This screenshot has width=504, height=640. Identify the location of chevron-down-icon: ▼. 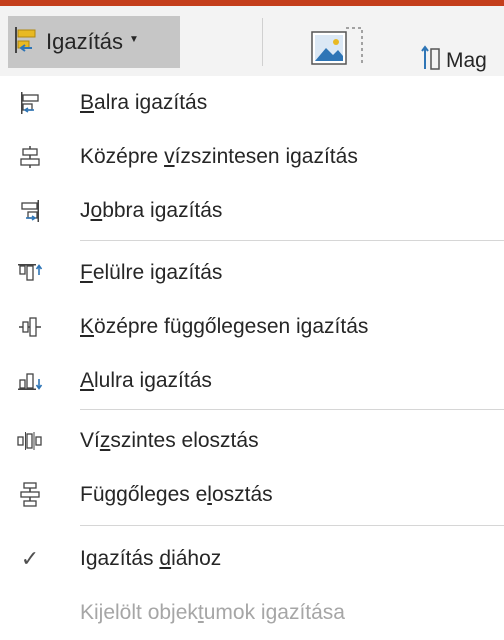
(134, 39).